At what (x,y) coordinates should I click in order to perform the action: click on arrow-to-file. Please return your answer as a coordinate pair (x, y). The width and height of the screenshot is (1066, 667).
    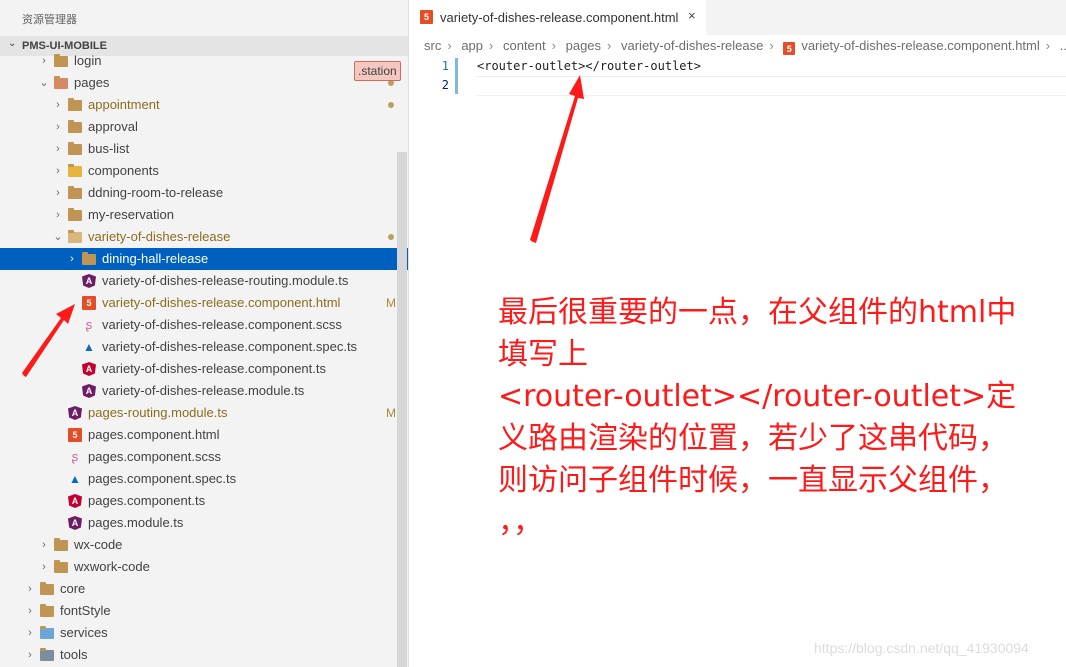
    Looking at the image, I should click on (48, 340).